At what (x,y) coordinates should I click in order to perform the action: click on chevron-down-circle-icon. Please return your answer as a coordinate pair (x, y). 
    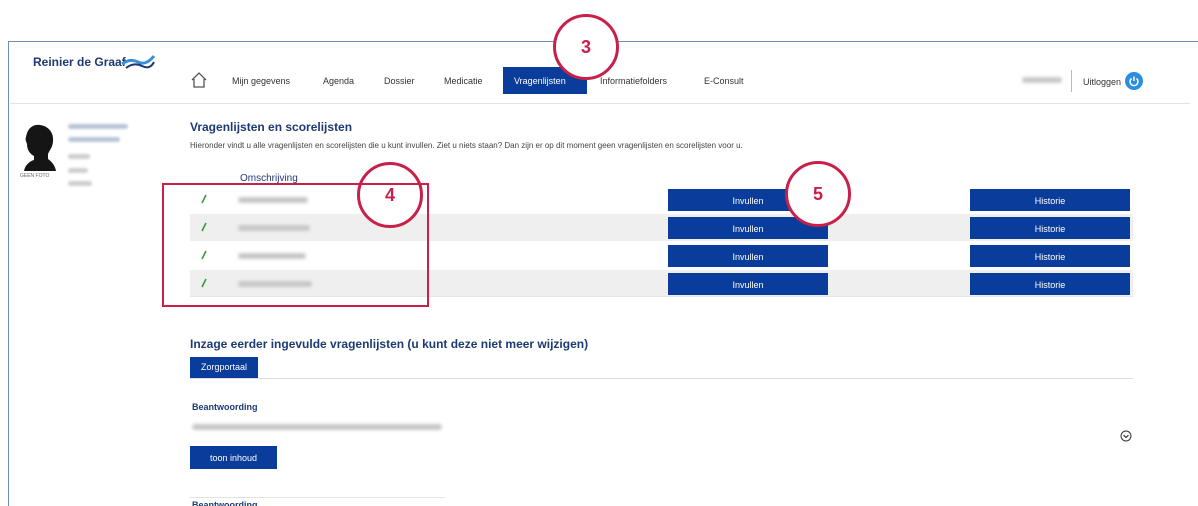
    Looking at the image, I should click on (1126, 436).